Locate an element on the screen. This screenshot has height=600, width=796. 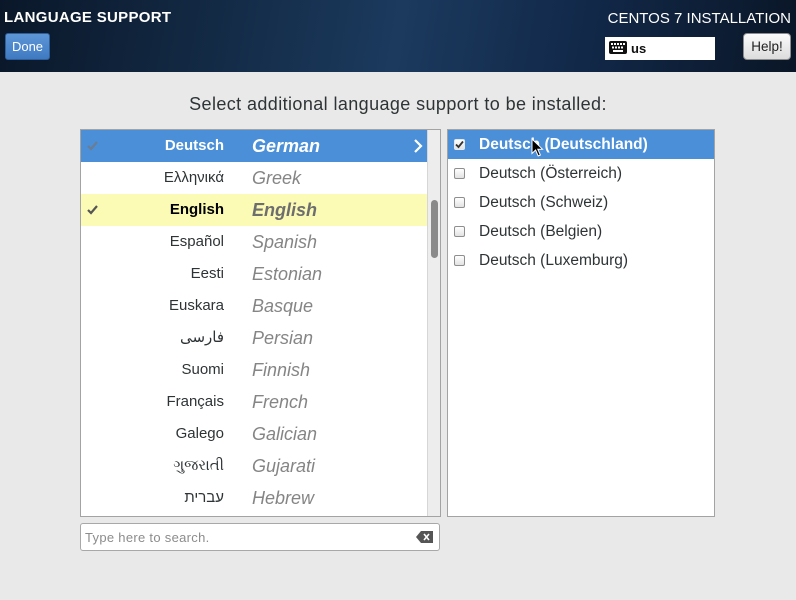
language-native-name: English is located at coordinates (196, 209).